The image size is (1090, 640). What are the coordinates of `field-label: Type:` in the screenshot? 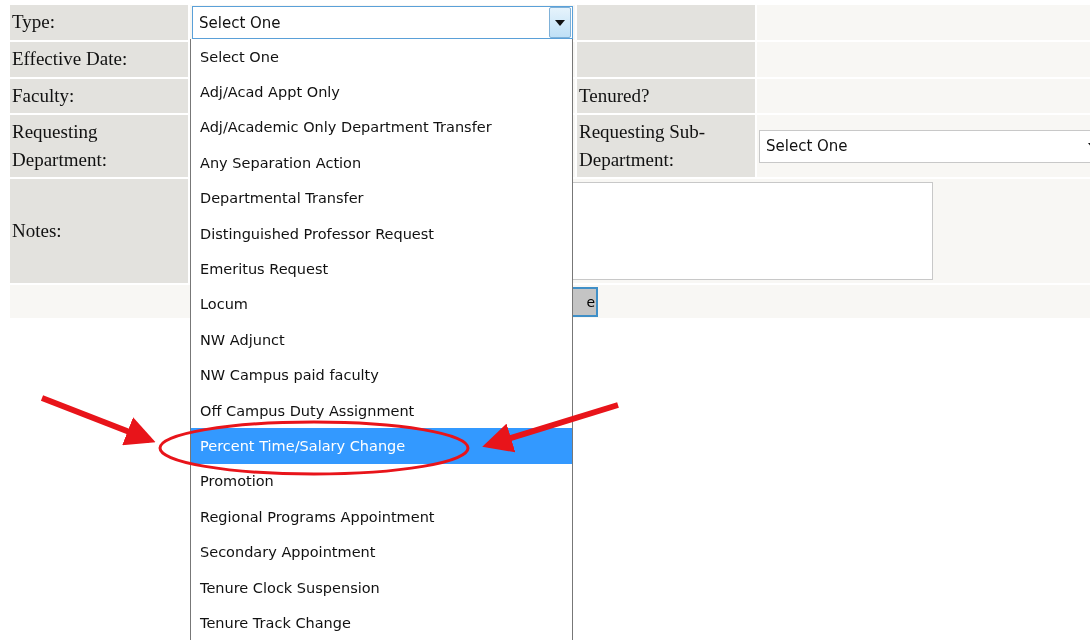 It's located at (33, 22).